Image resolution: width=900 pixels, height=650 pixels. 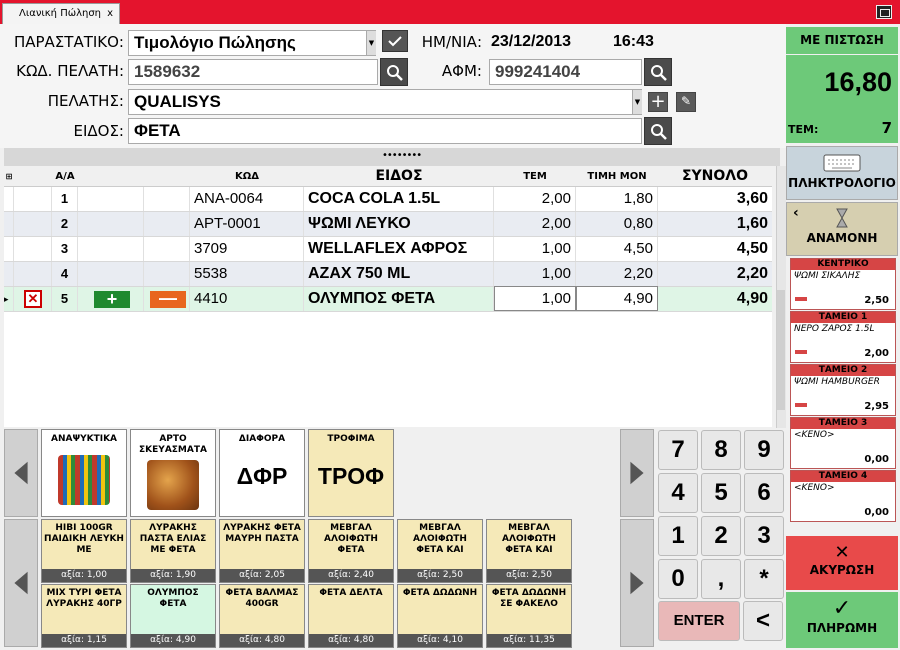 I want to click on product-name: ΦΕΤΑ ΔΕΛΤΑ, so click(x=351, y=593).